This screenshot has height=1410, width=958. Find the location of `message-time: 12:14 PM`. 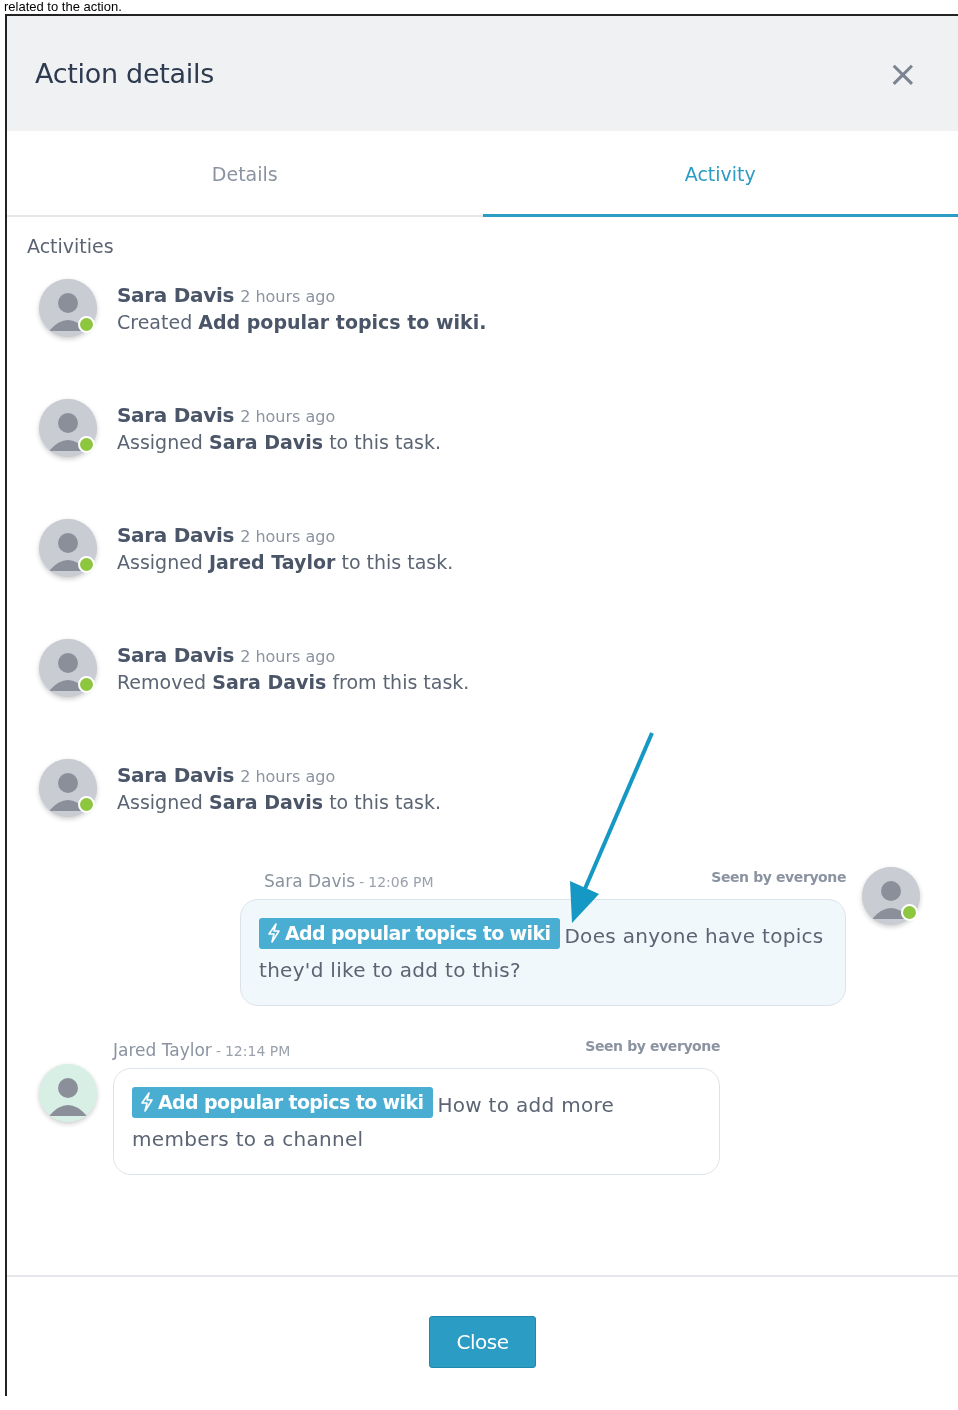

message-time: 12:14 PM is located at coordinates (257, 1051).